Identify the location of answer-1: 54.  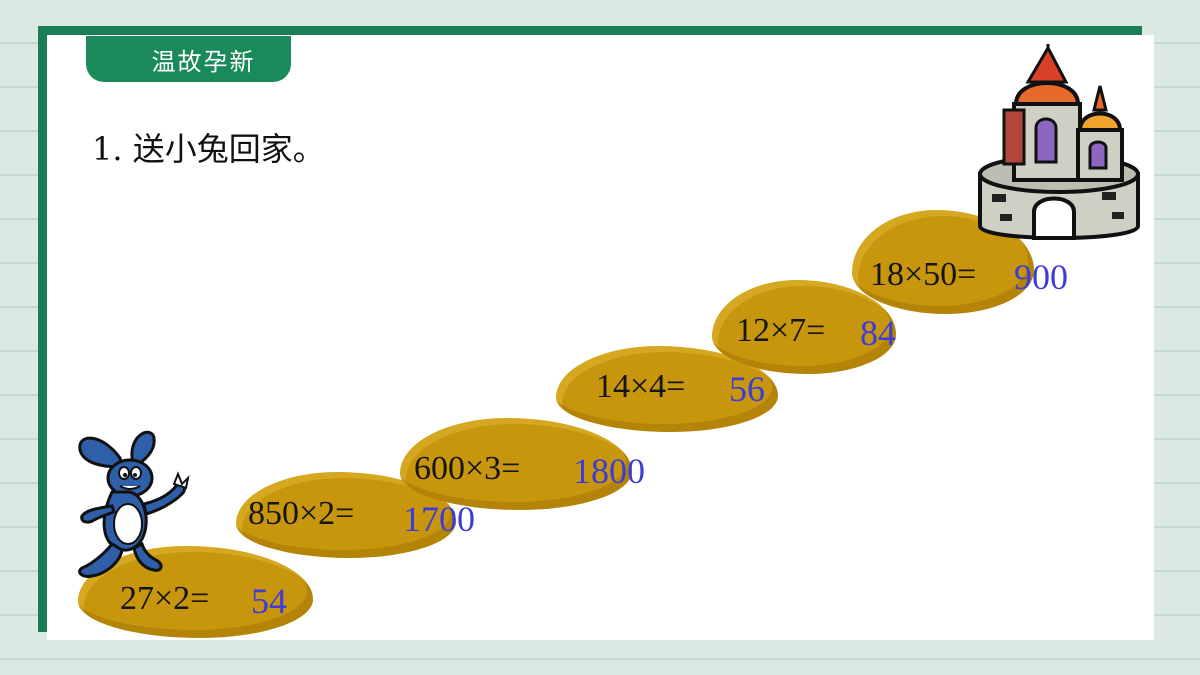
(269, 601).